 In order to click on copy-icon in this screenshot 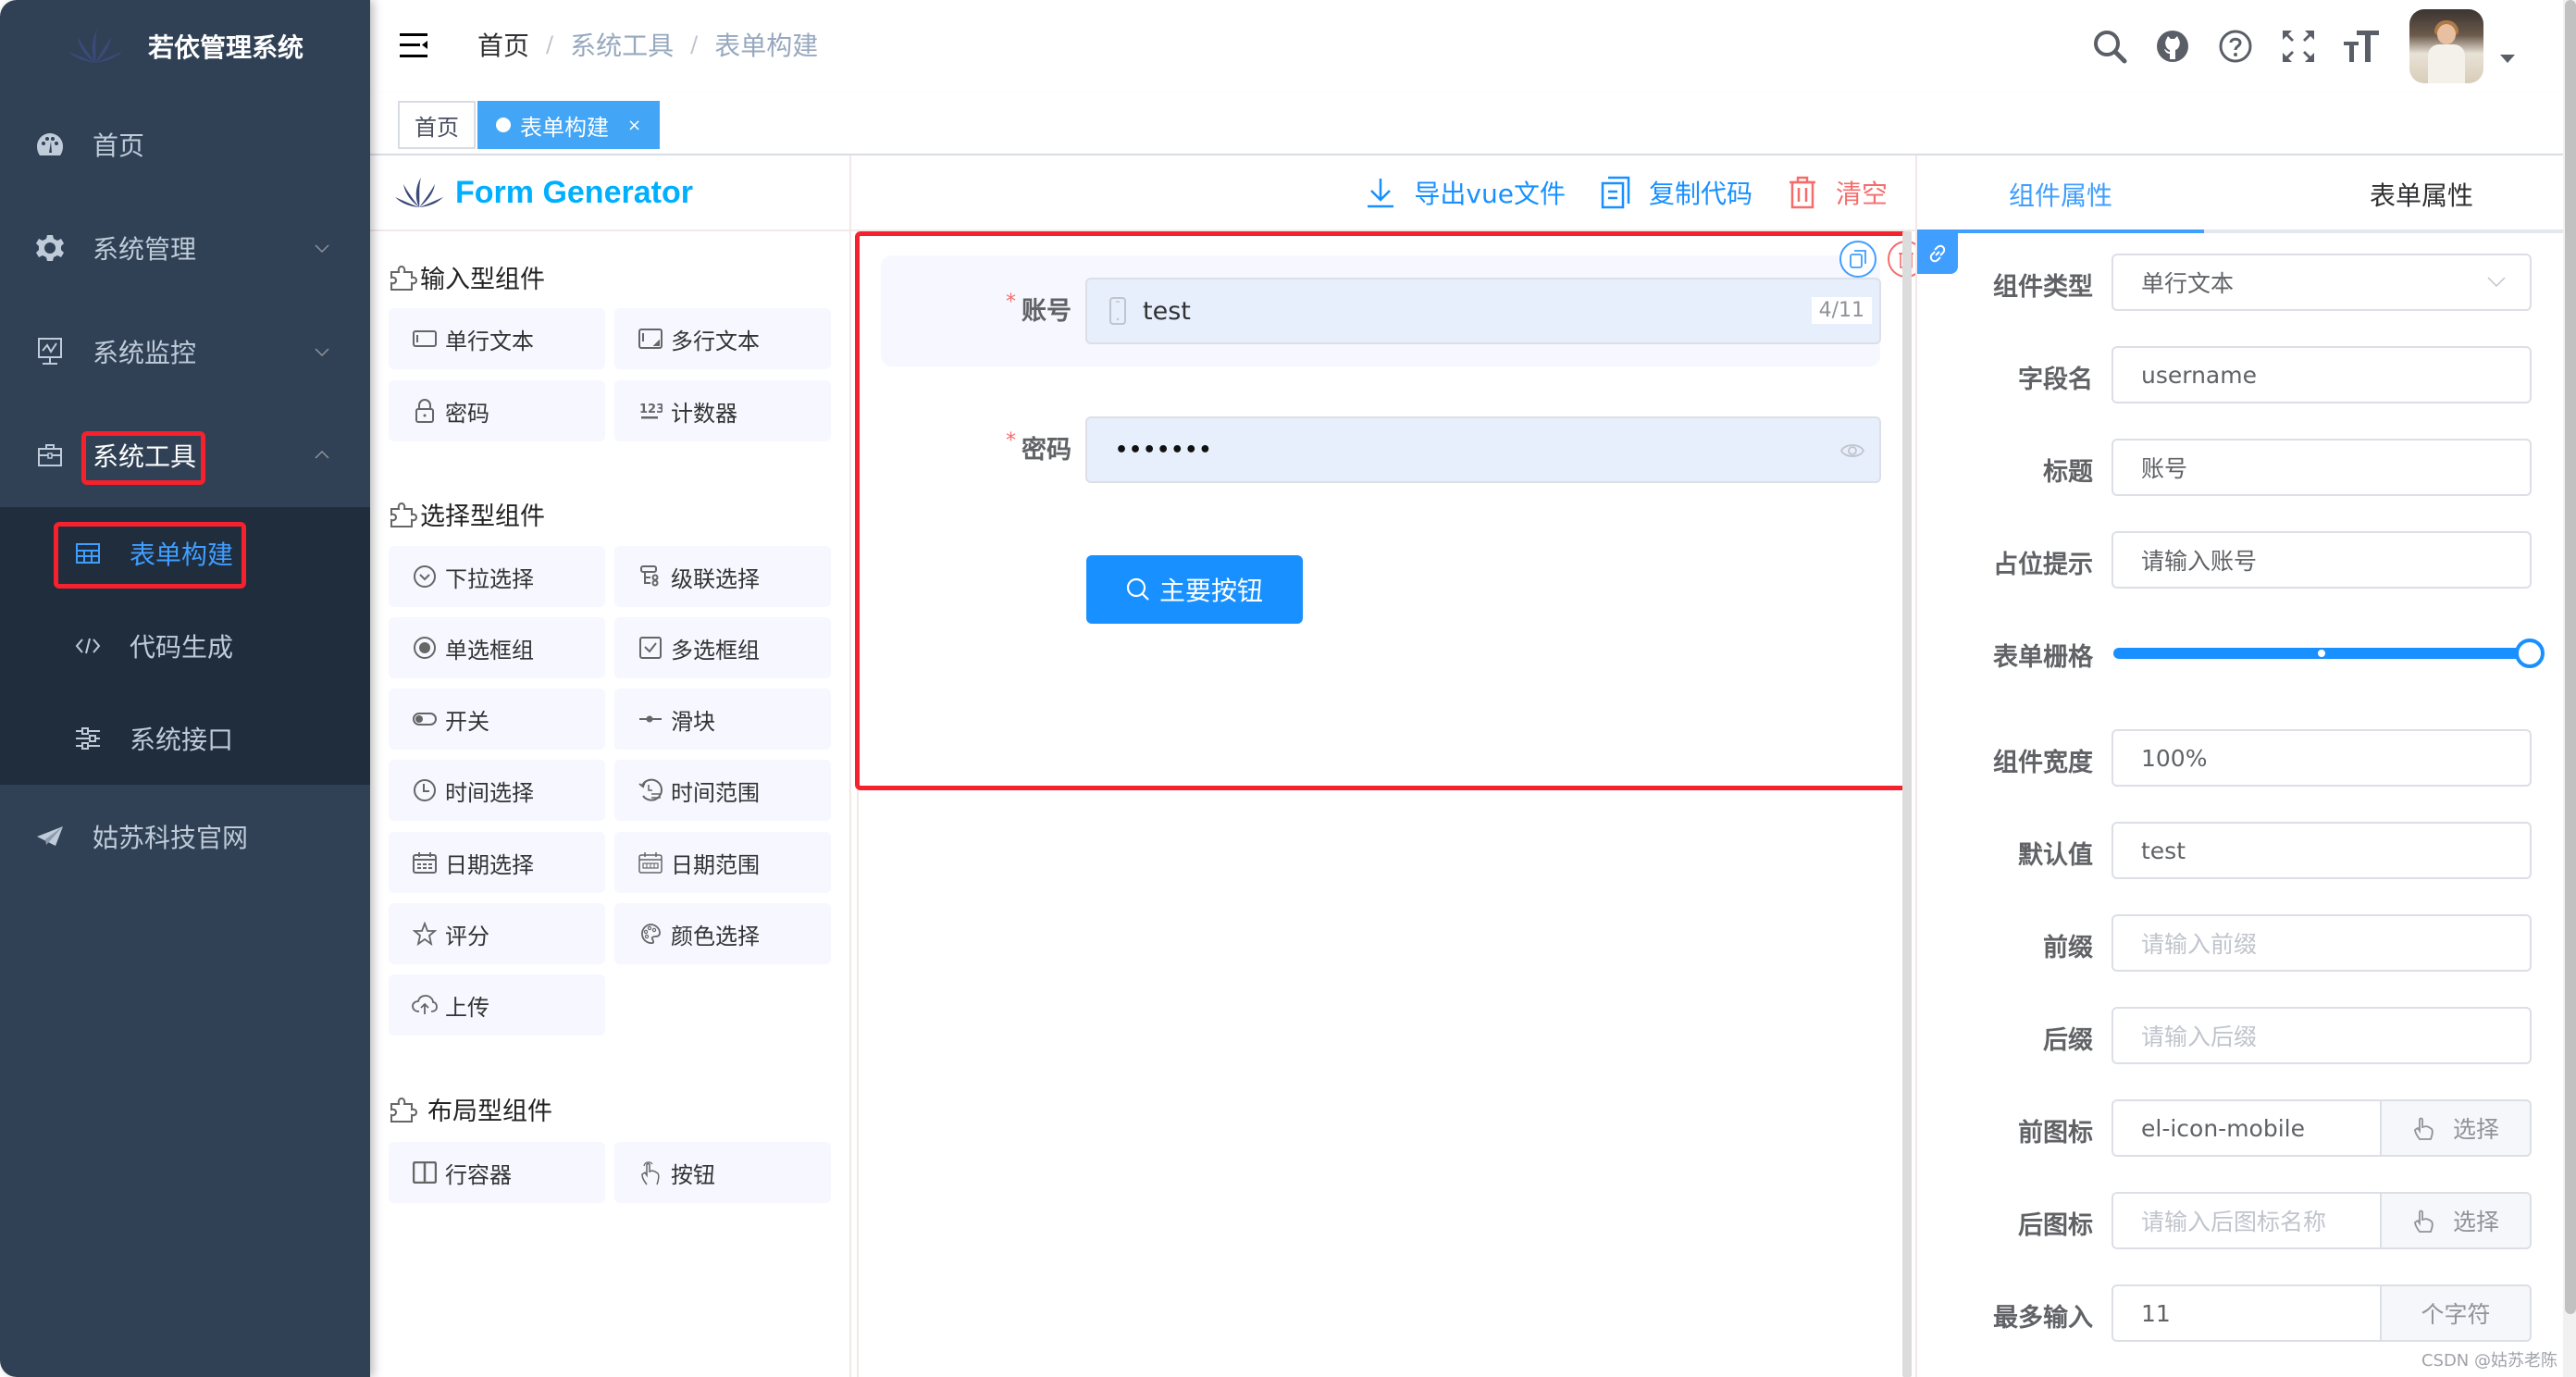, I will do `click(1616, 193)`.